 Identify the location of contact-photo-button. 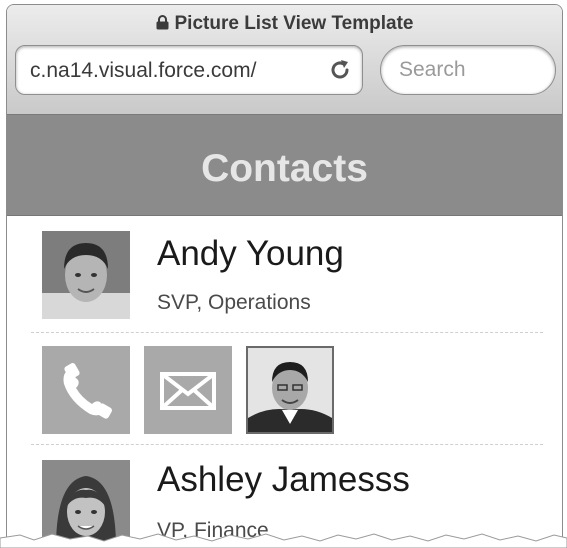
(290, 390).